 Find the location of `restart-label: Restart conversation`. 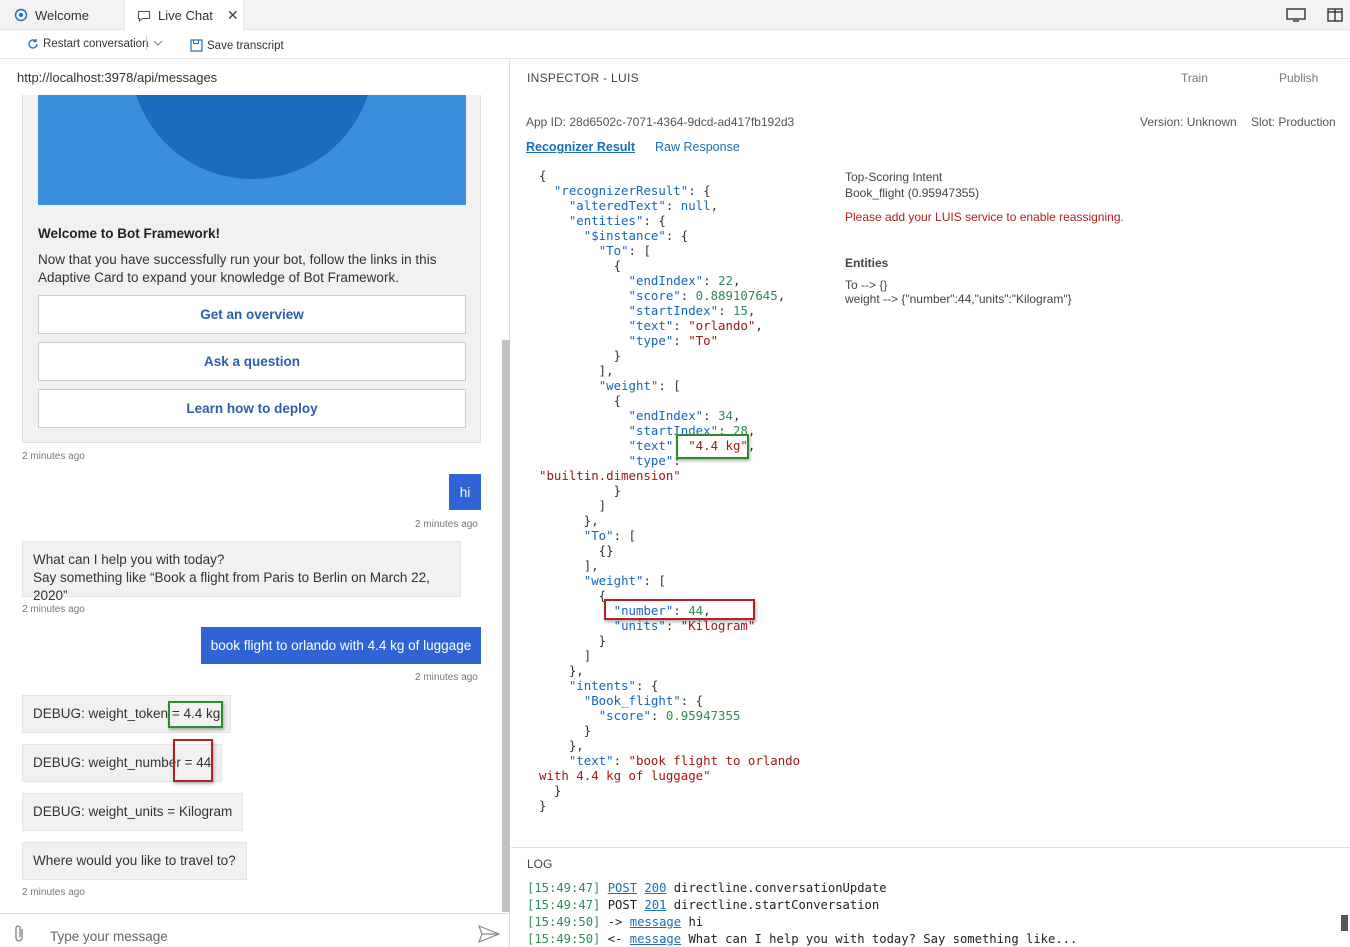

restart-label: Restart conversation is located at coordinates (96, 44).